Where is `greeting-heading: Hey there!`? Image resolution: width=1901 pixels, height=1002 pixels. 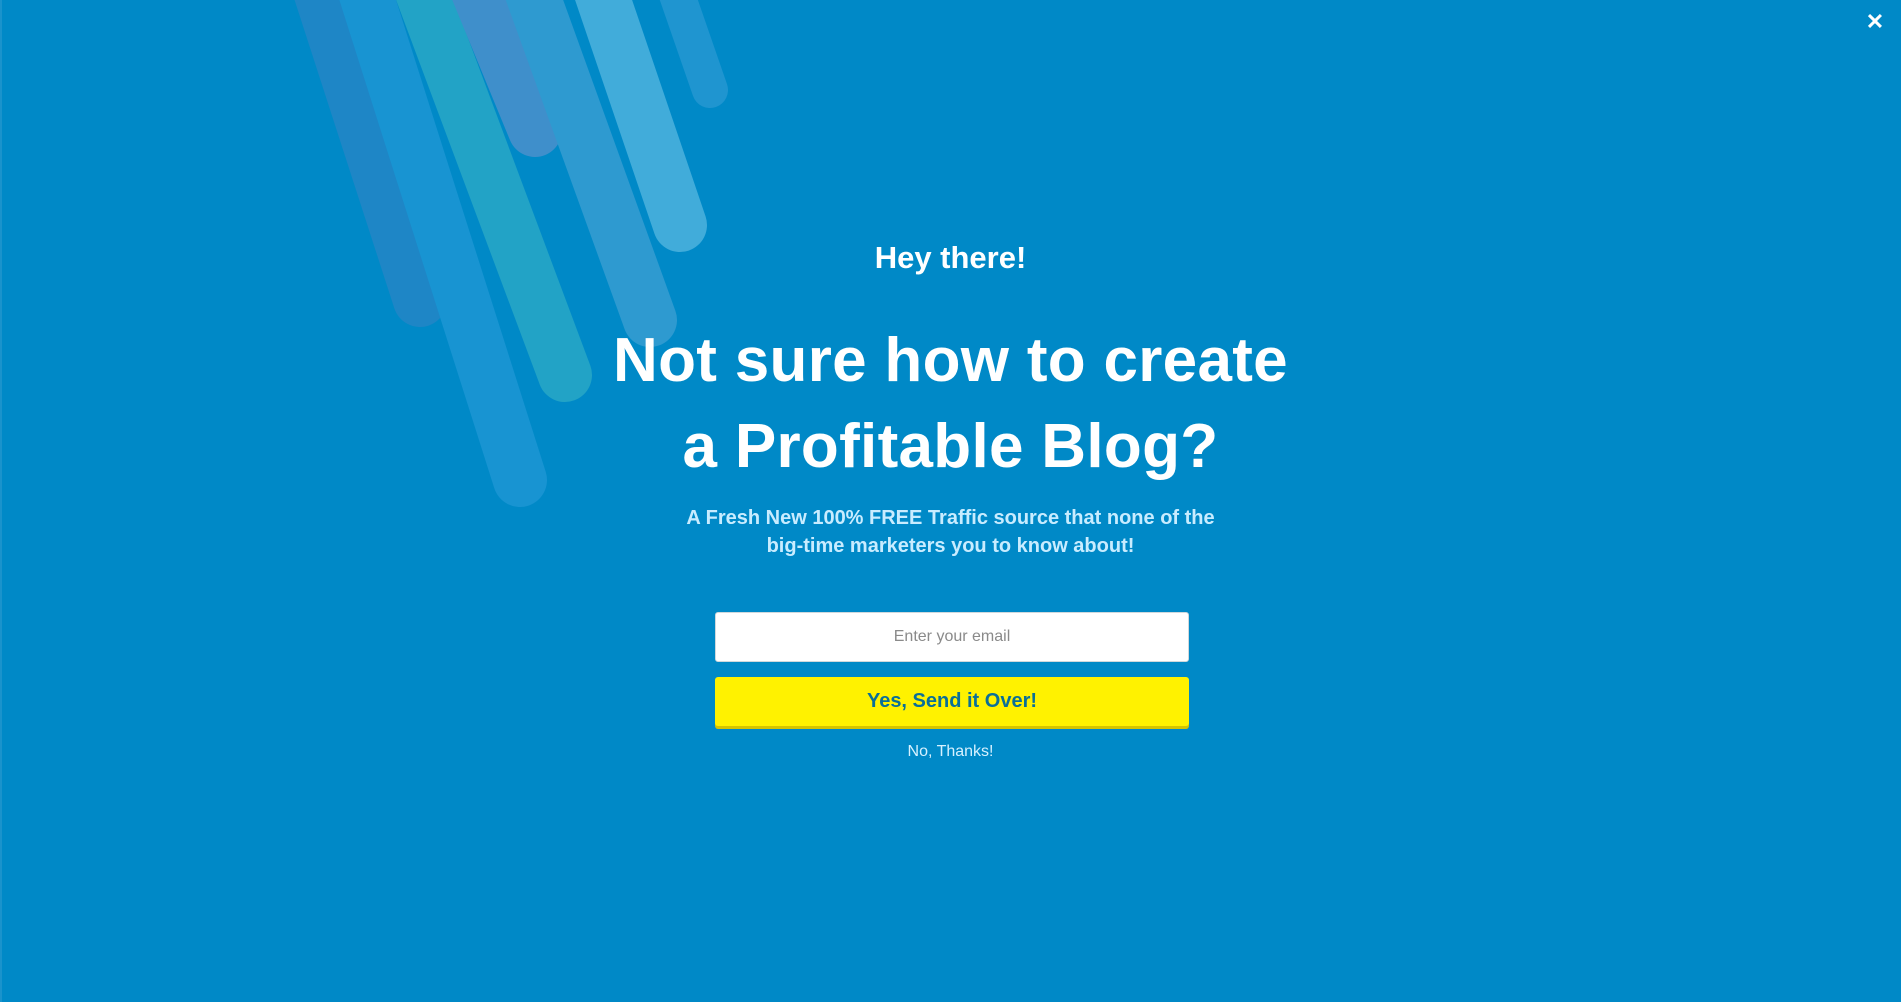
greeting-heading: Hey there! is located at coordinates (950, 257).